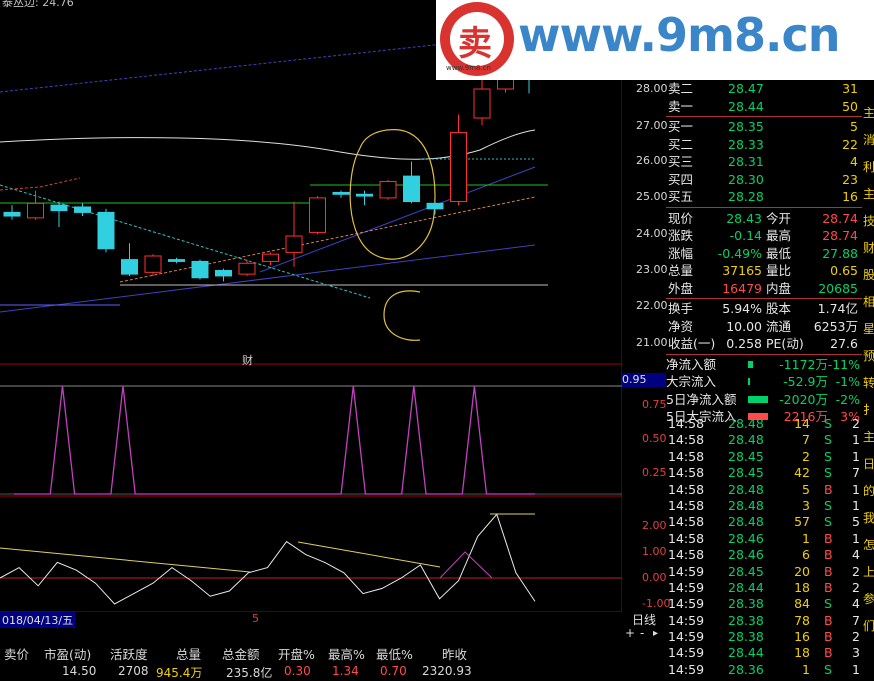 The width and height of the screenshot is (874, 681). Describe the element at coordinates (274, 440) in the screenshot. I see `indicator1-line` at that location.